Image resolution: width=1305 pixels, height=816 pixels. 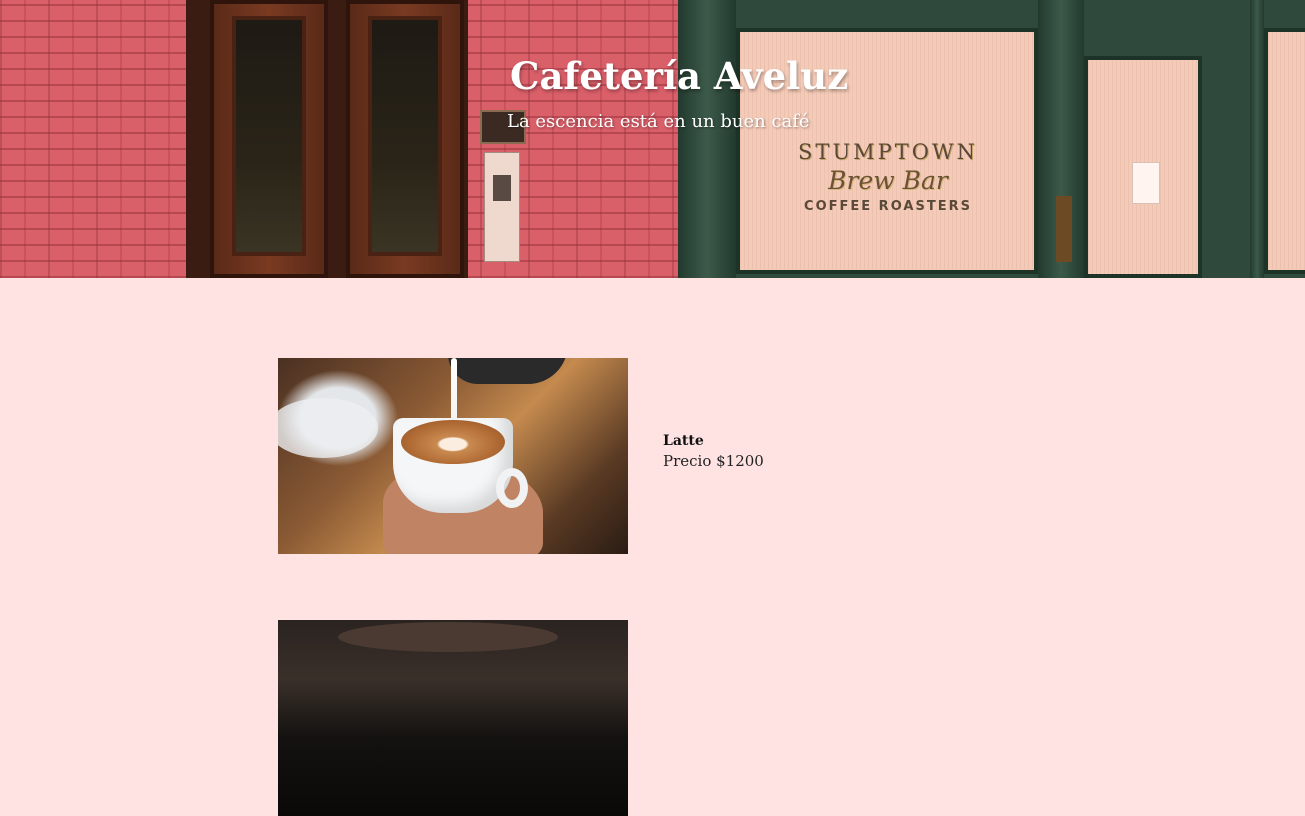 I want to click on product-item, so click(x=628, y=718).